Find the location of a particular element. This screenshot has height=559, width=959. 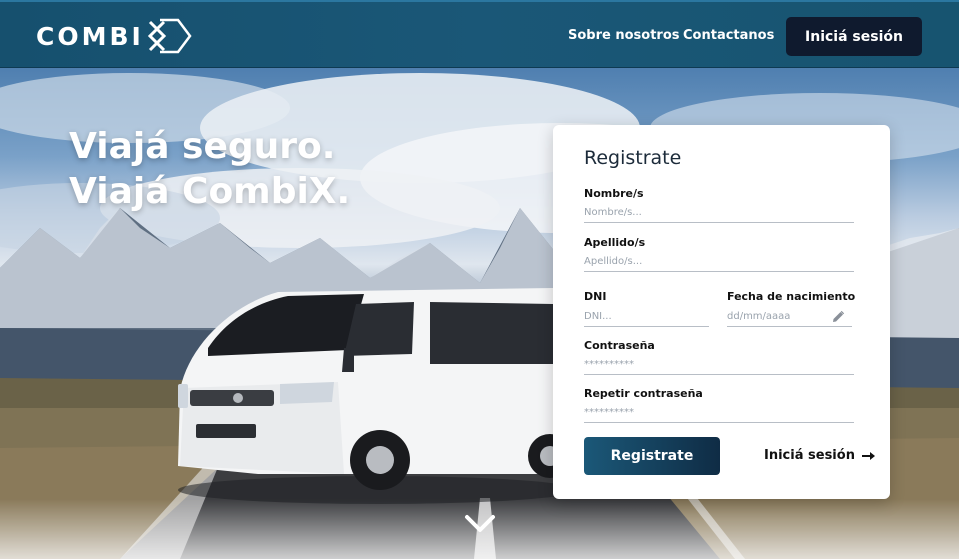

nombre-label: Nombre/s is located at coordinates (614, 193).